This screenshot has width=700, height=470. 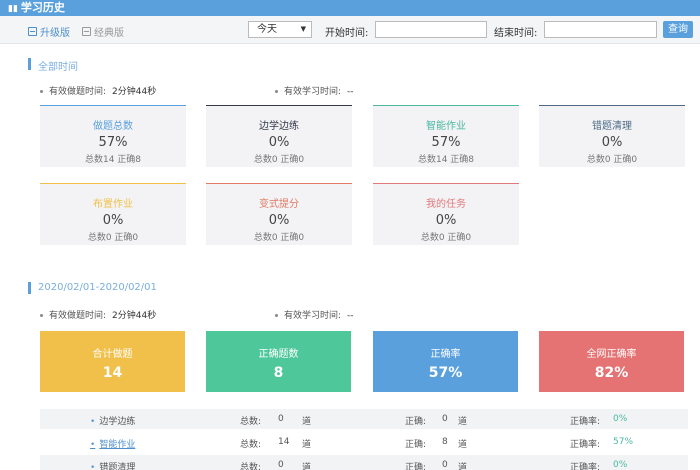 I want to click on effective-answer-time: 有效做题时间: 2分钟44秒, so click(x=98, y=90).